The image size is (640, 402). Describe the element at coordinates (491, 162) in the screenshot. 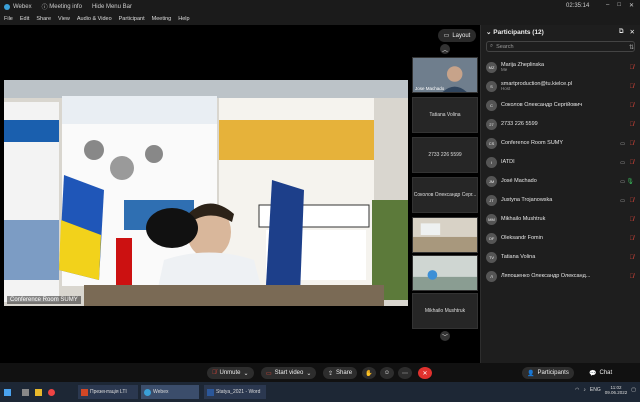

I see `avatar: I` at that location.